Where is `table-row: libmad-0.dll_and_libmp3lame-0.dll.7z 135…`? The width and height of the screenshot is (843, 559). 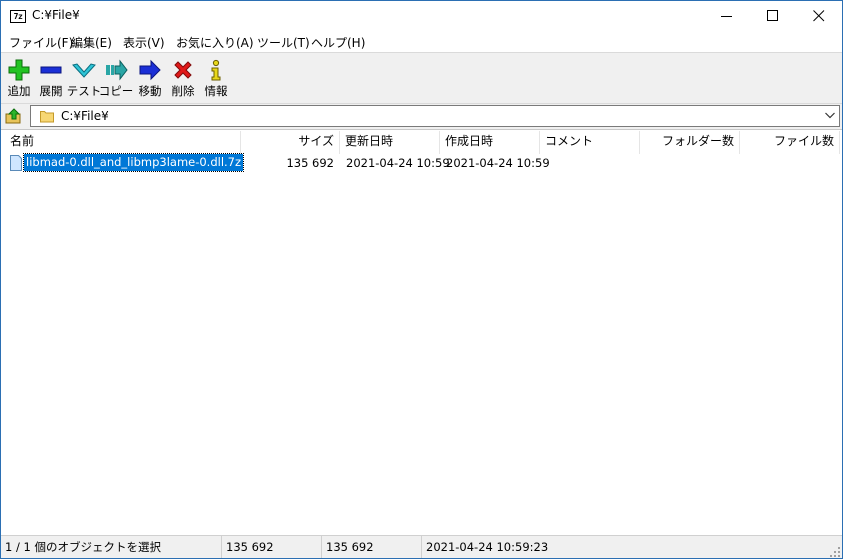 table-row: libmad-0.dll_and_libmp3lame-0.dll.7z 135… is located at coordinates (421, 163).